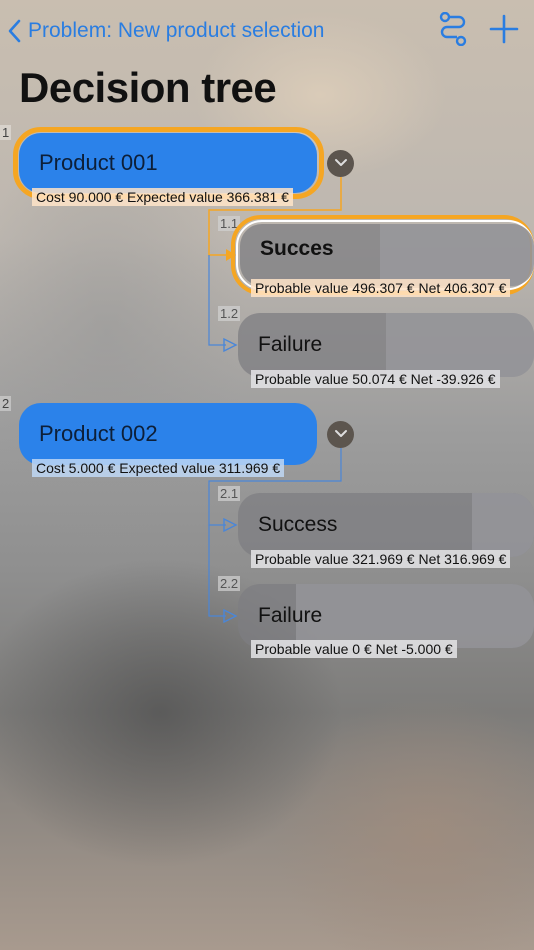 The width and height of the screenshot is (534, 950). I want to click on outcome-node: Success, so click(386, 525).